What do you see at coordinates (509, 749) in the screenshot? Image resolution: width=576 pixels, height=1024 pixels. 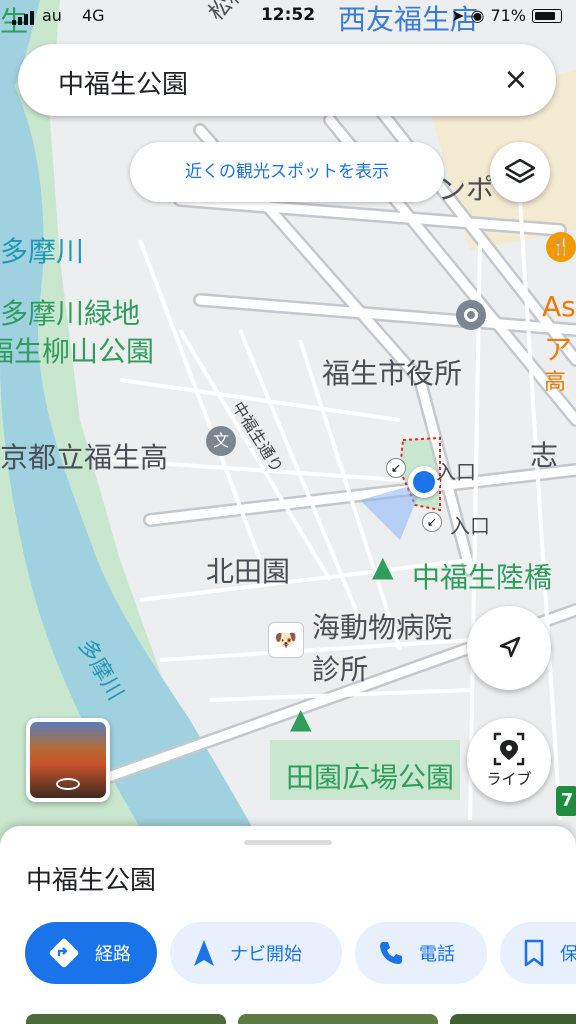 I see `live-view-icon` at bounding box center [509, 749].